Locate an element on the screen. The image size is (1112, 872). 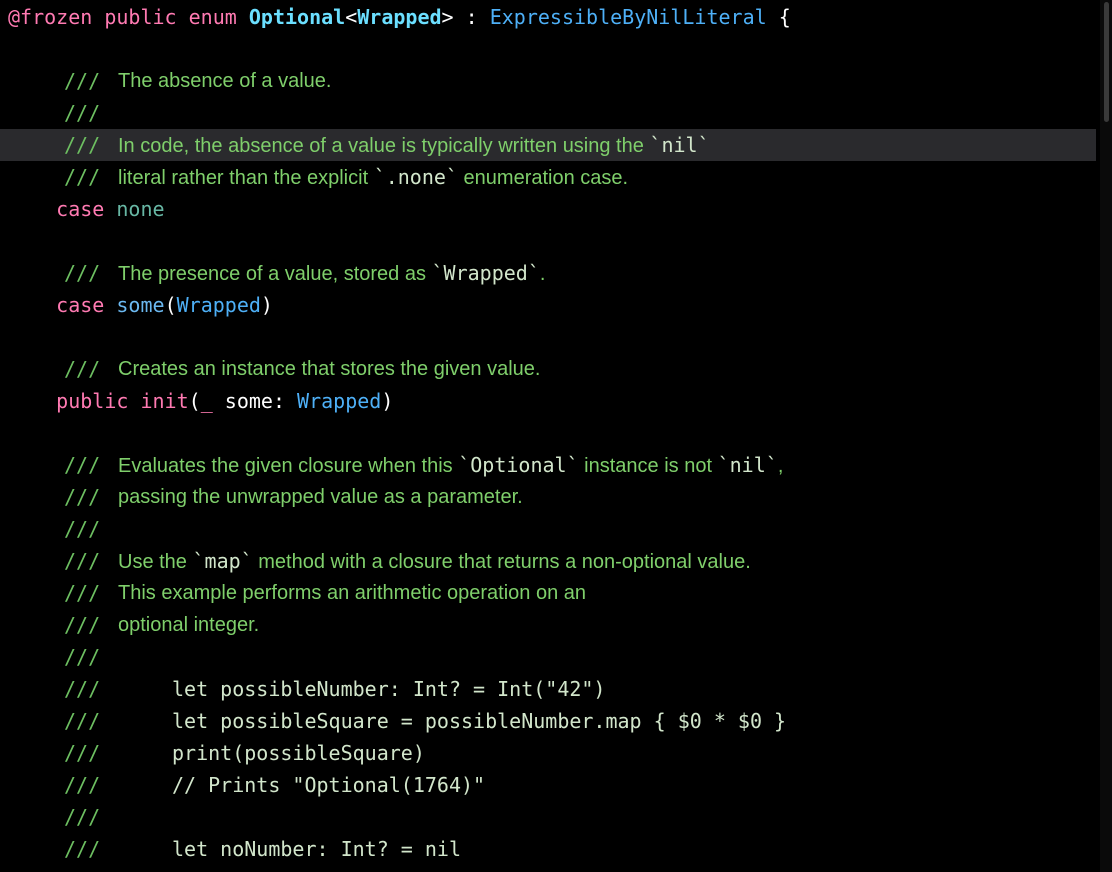
doc-example-code: let noNumber: Int? = nil is located at coordinates (316, 849).